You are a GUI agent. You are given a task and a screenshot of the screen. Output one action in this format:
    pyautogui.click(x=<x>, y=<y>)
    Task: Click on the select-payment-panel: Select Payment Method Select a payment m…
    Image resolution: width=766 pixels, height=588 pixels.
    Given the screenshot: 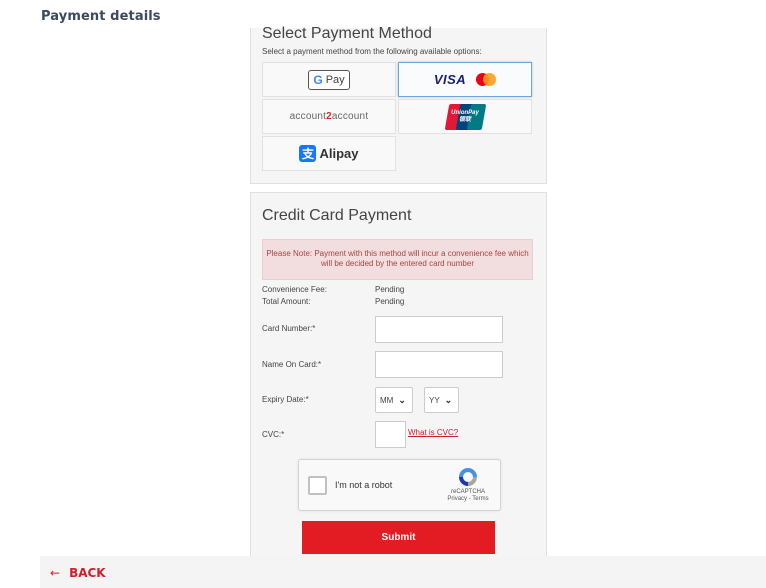 What is the action you would take?
    pyautogui.click(x=398, y=104)
    